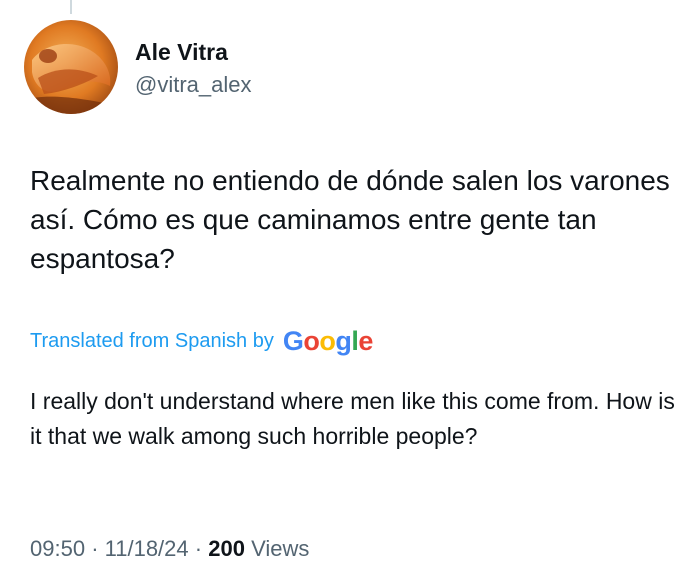  What do you see at coordinates (181, 52) in the screenshot?
I see `author-display-name: Ale Vitra` at bounding box center [181, 52].